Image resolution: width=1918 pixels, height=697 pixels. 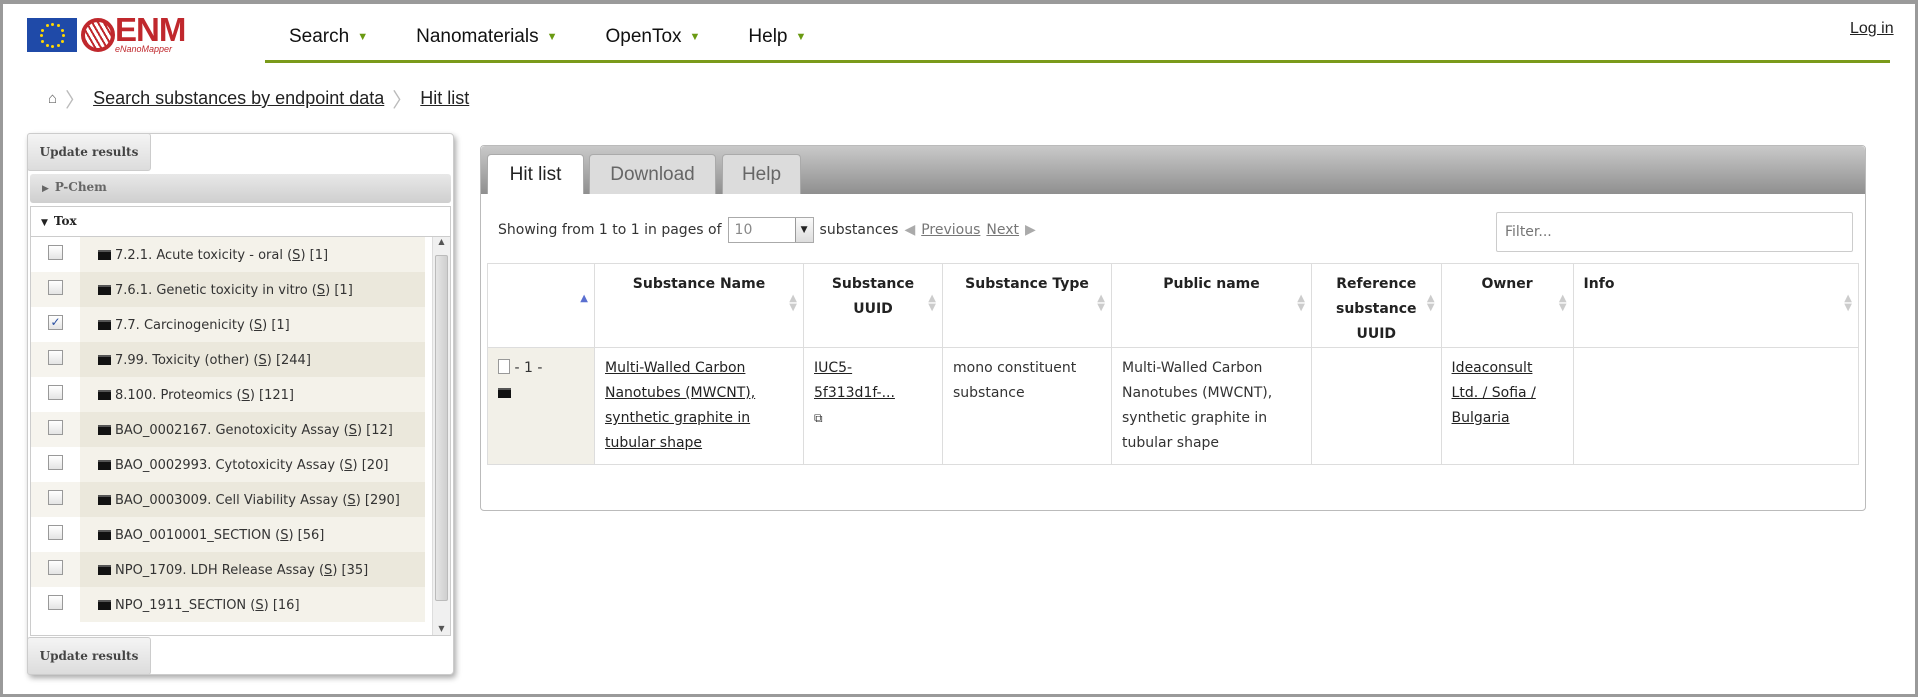 I want to click on next-arrow-icon: ▶, so click(x=1030, y=230).